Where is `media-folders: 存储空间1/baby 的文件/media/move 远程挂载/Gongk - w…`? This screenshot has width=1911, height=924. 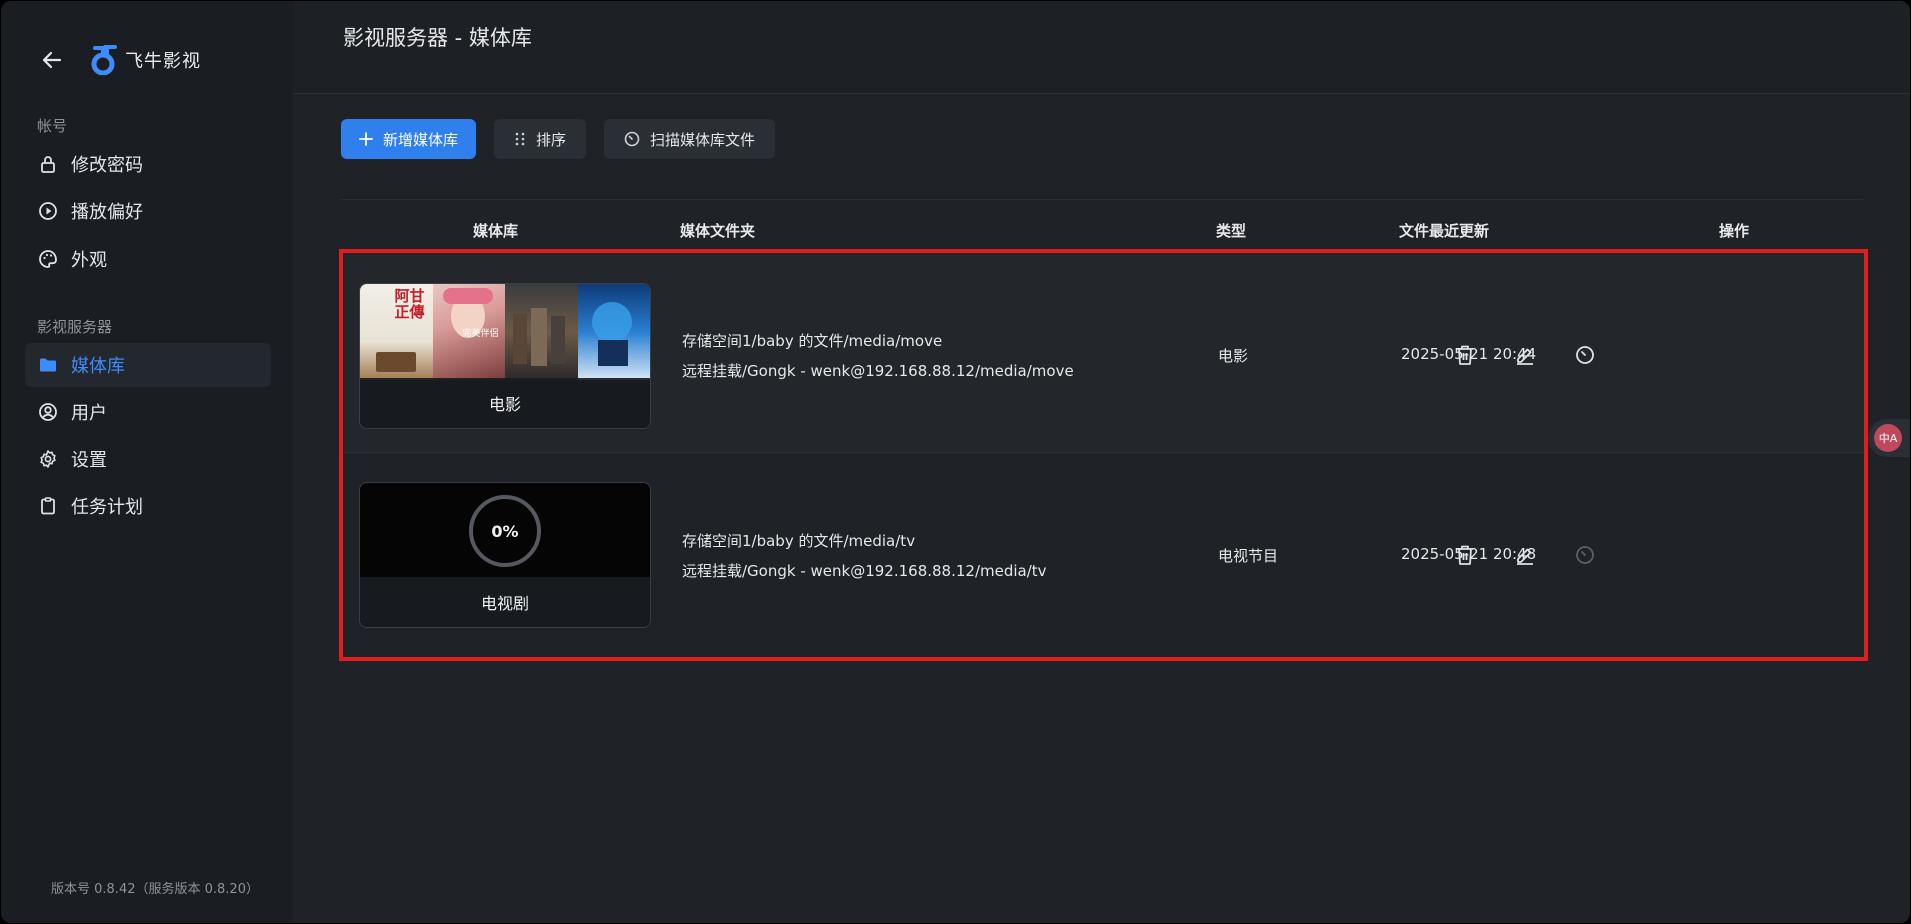
media-folders: 存储空间1/baby 的文件/media/move 远程挂载/Gongk - w… is located at coordinates (878, 356).